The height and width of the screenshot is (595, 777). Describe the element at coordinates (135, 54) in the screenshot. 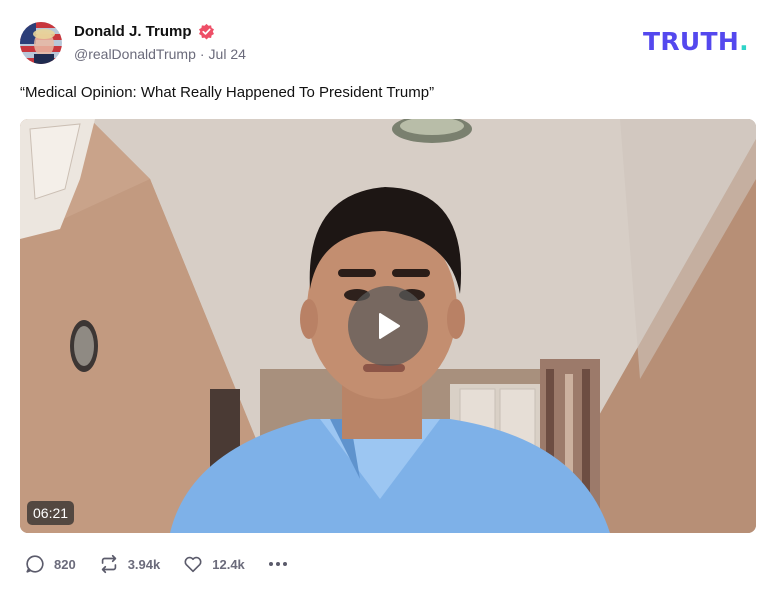

I see `author-handle: @realDonaldTrump` at that location.